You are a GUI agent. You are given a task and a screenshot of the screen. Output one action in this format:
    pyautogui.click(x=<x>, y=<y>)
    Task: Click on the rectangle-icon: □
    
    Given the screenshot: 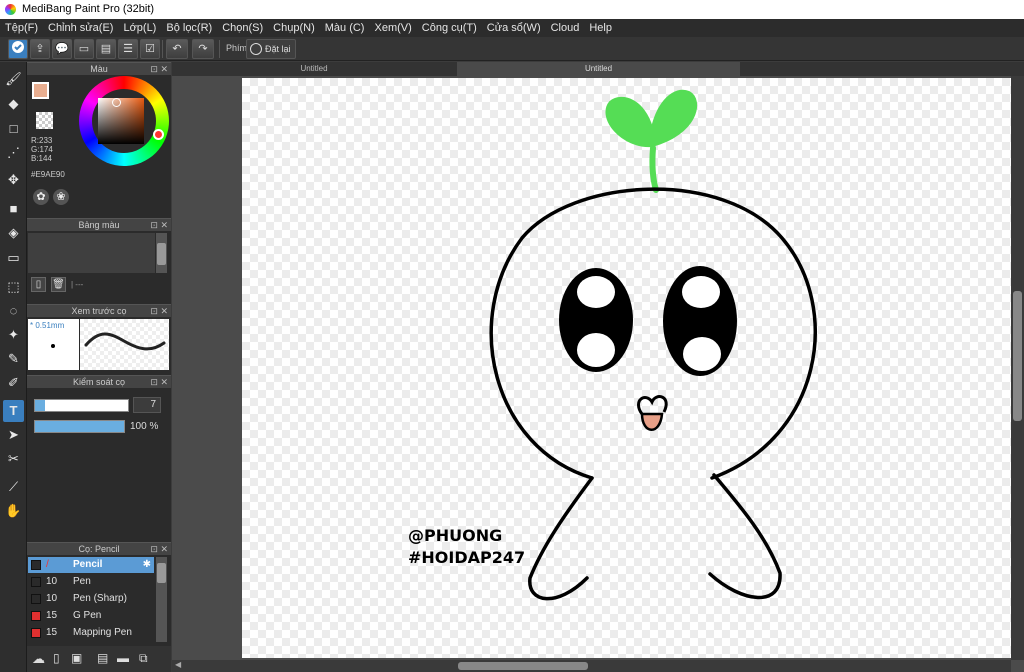 What is the action you would take?
    pyautogui.click(x=13, y=128)
    